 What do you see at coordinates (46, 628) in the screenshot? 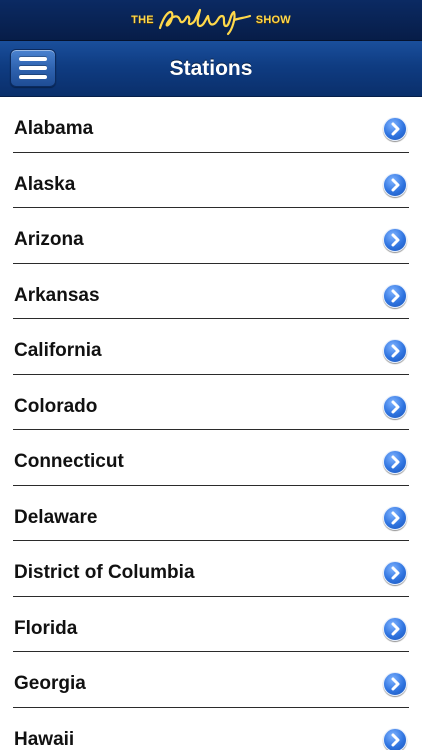
I see `list-item-label: Florida` at bounding box center [46, 628].